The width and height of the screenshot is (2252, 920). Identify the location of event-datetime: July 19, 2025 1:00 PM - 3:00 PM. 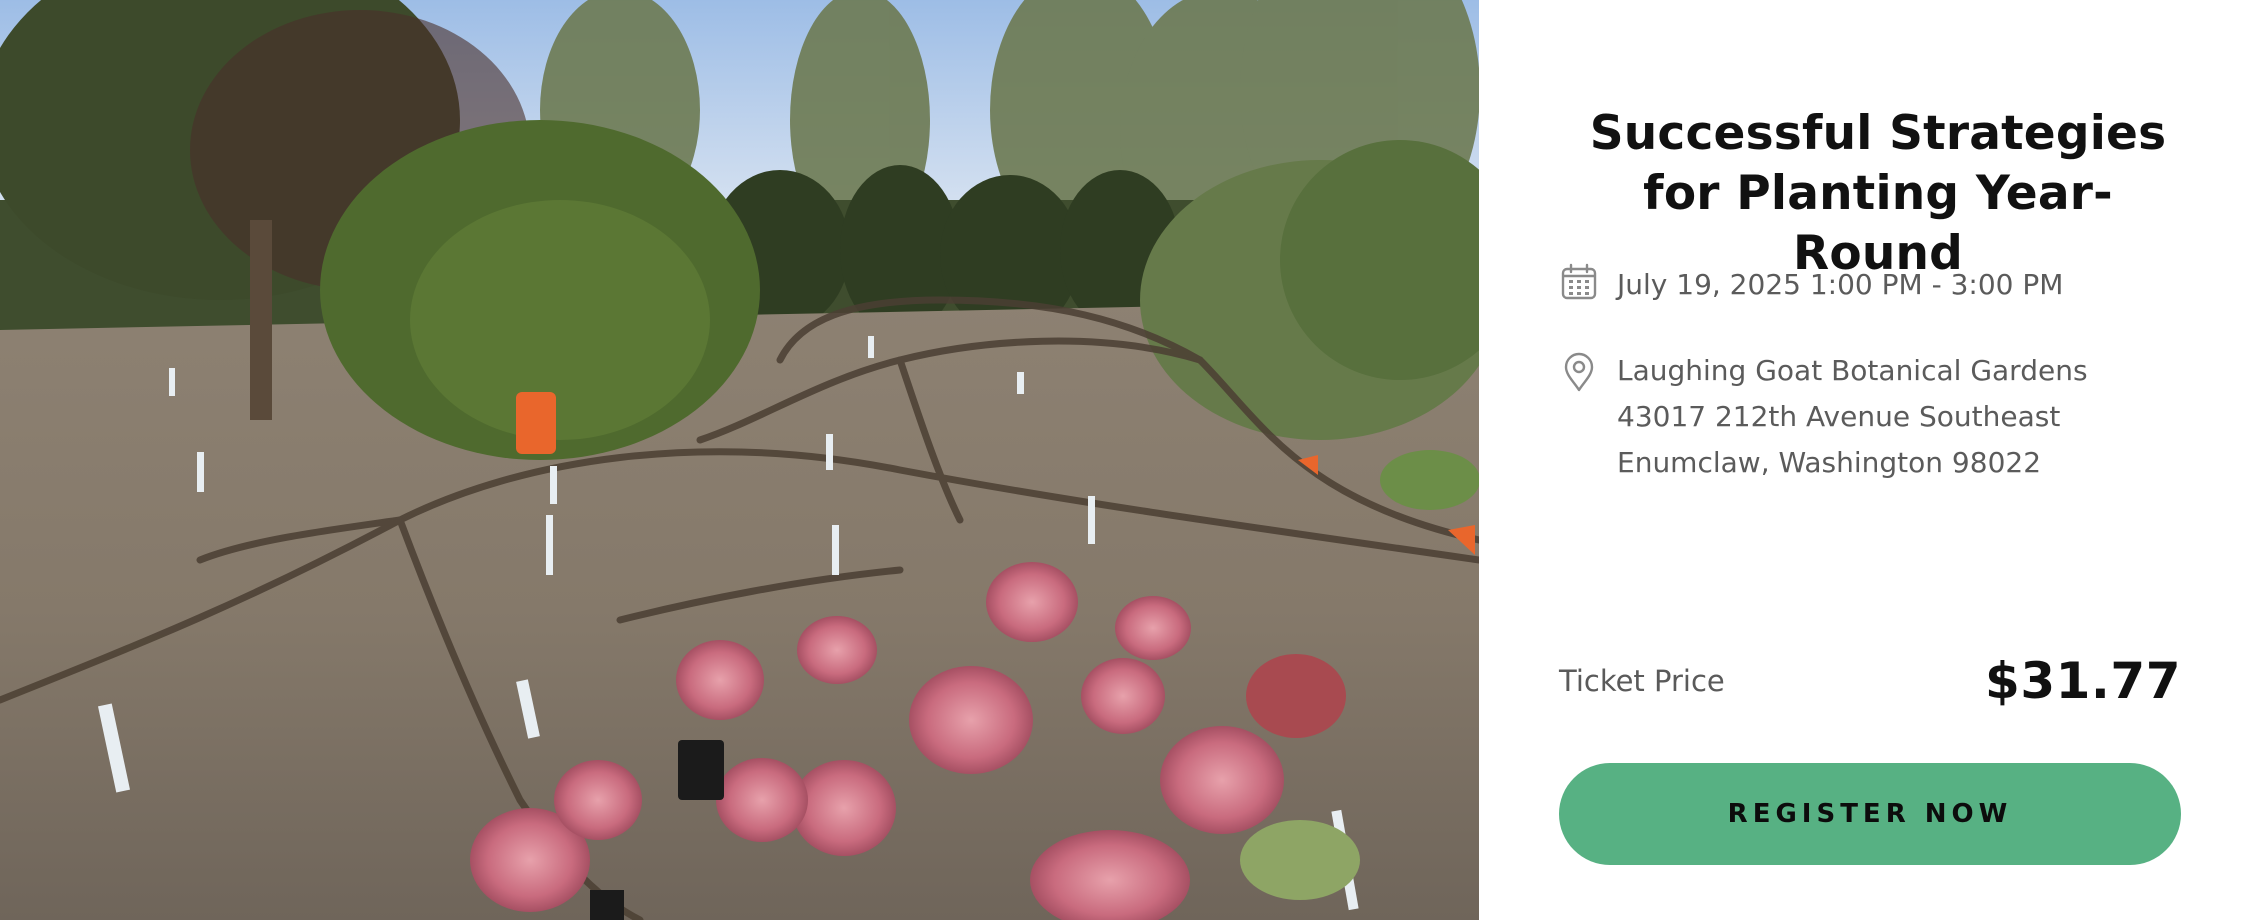
(1840, 284).